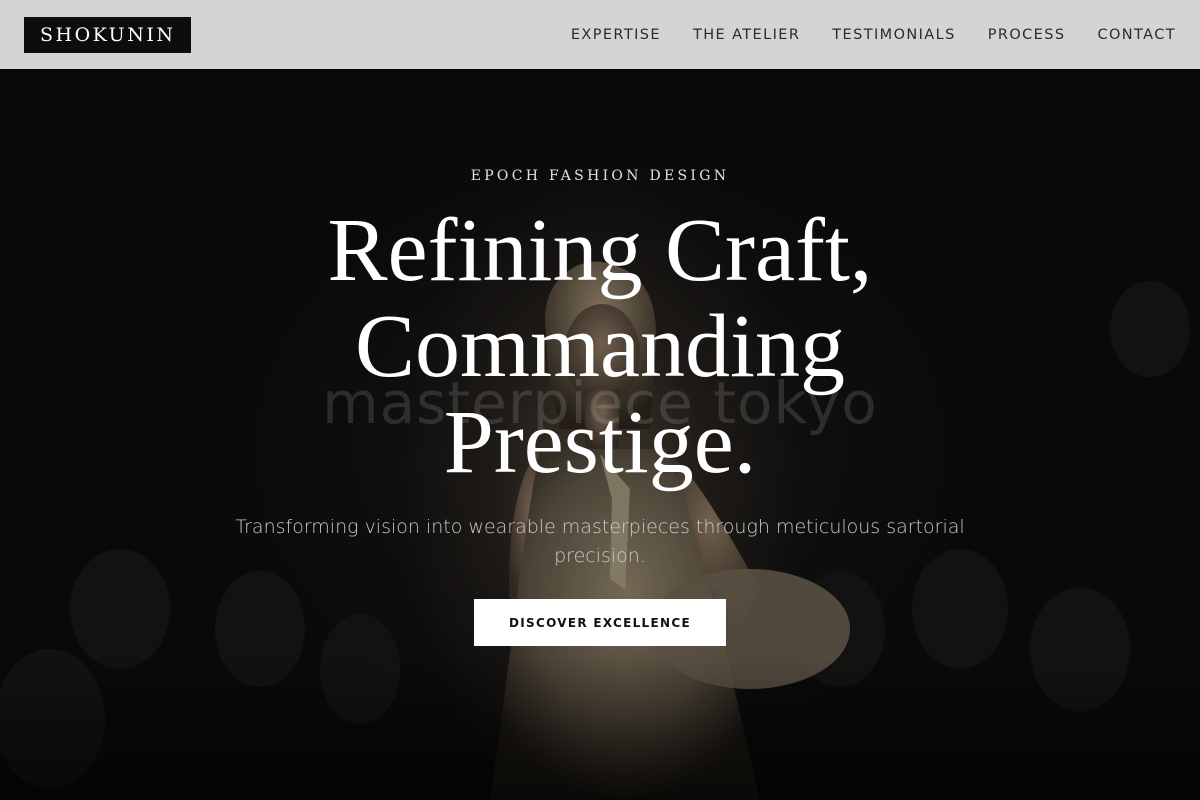 The width and height of the screenshot is (1200, 800). What do you see at coordinates (600, 442) in the screenshot?
I see `headline-line-3: Prestige.` at bounding box center [600, 442].